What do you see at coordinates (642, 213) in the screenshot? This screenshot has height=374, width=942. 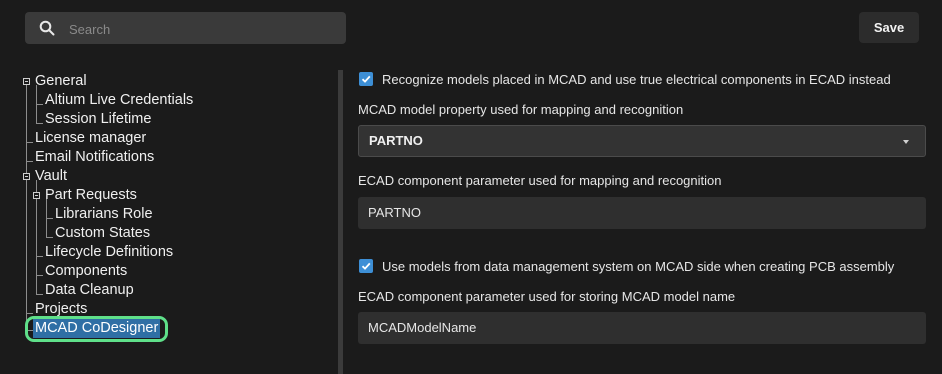 I see `ecad-param-field: PARTNO` at bounding box center [642, 213].